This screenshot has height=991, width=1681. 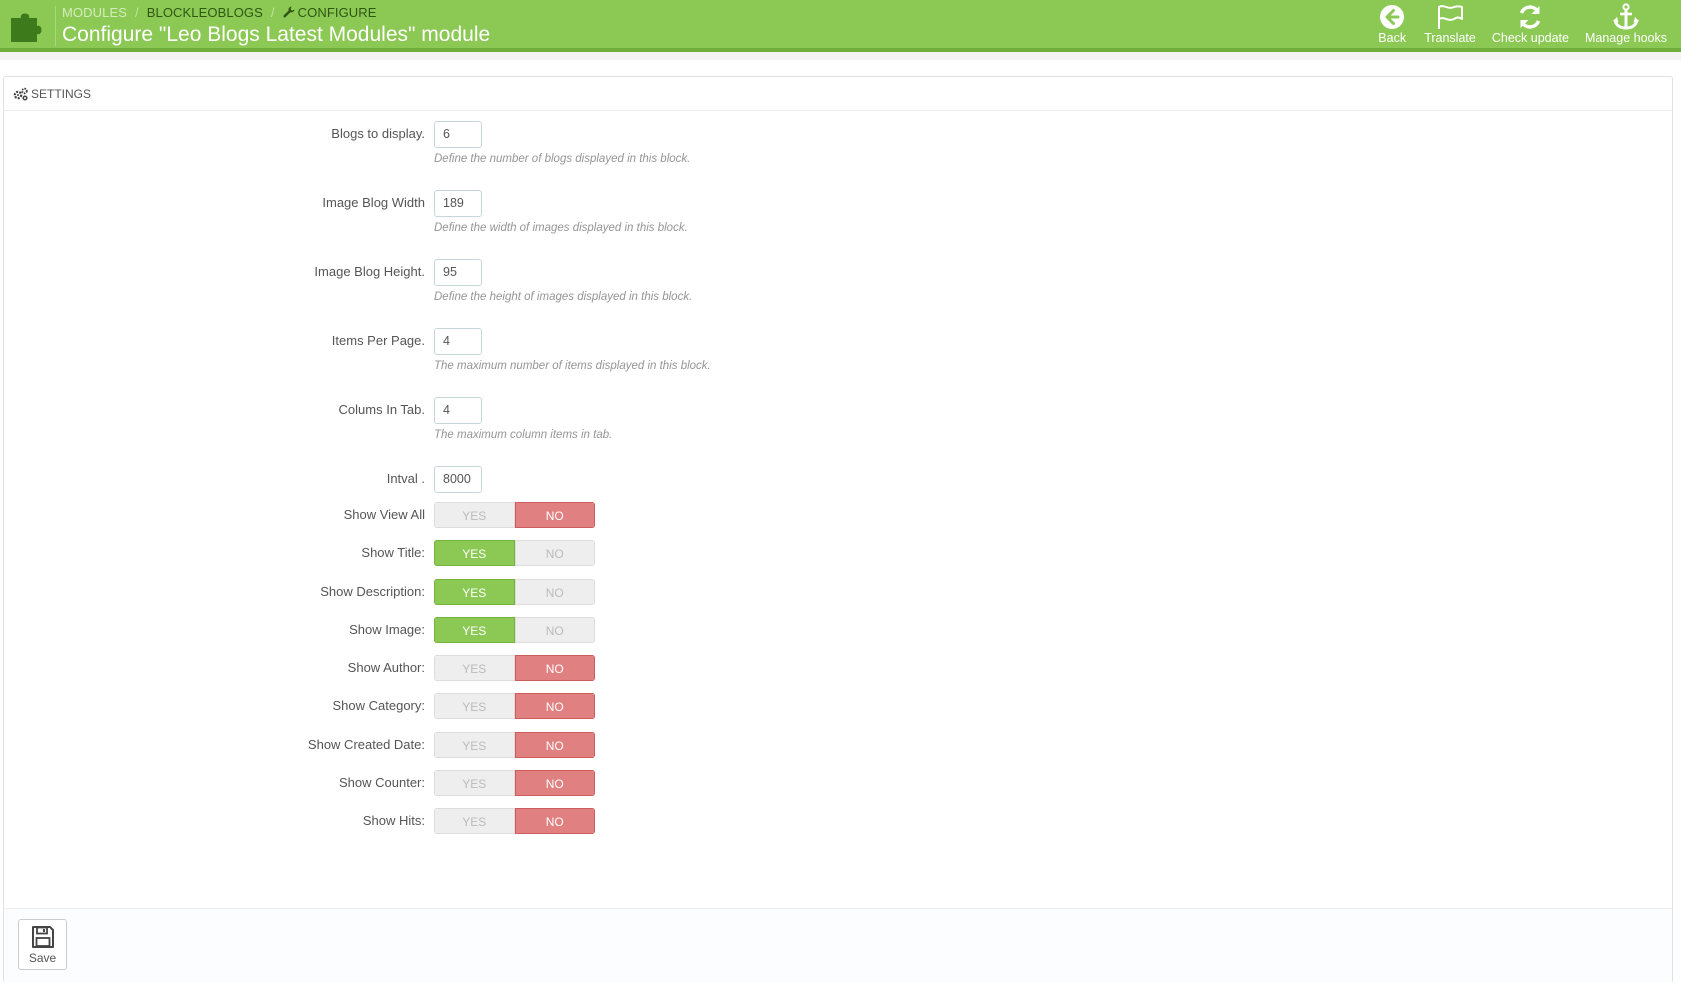 I want to click on manage-hooks-label: Manage hooks, so click(x=1625, y=38).